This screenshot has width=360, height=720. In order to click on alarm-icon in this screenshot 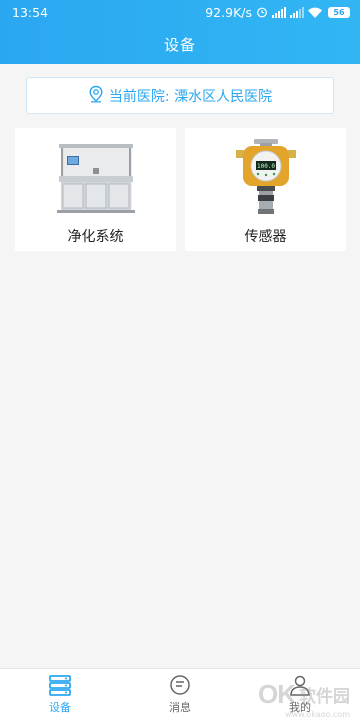, I will do `click(262, 12)`.